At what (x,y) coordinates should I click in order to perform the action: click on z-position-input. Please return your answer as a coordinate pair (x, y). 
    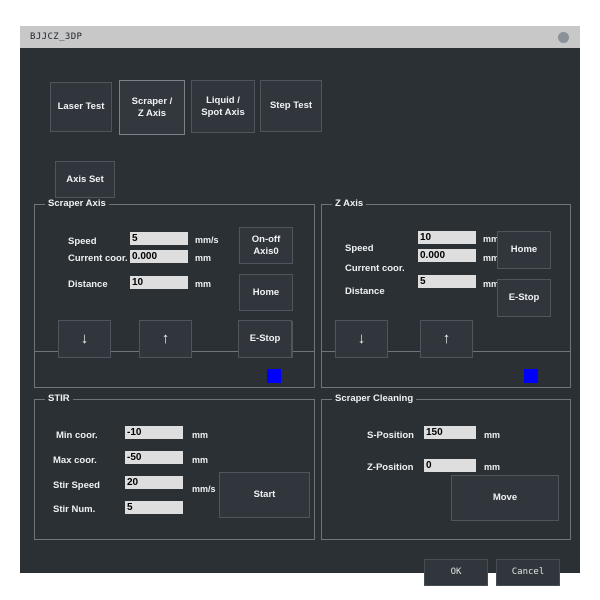
    Looking at the image, I should click on (450, 465).